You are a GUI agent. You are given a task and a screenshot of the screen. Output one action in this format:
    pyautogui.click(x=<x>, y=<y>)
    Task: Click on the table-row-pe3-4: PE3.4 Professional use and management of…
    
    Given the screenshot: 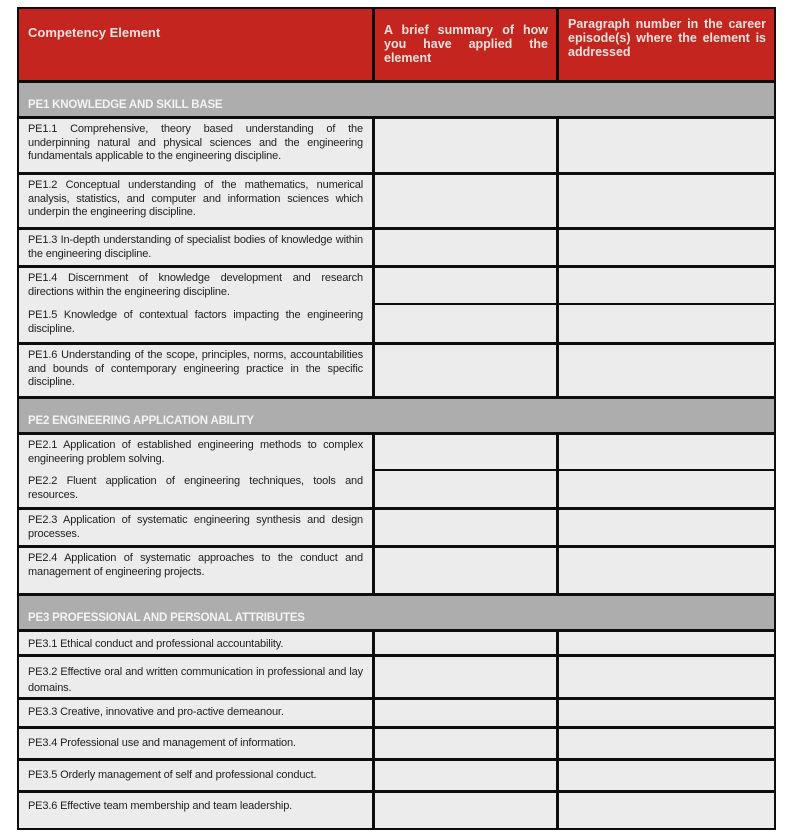 What is the action you would take?
    pyautogui.click(x=396, y=745)
    